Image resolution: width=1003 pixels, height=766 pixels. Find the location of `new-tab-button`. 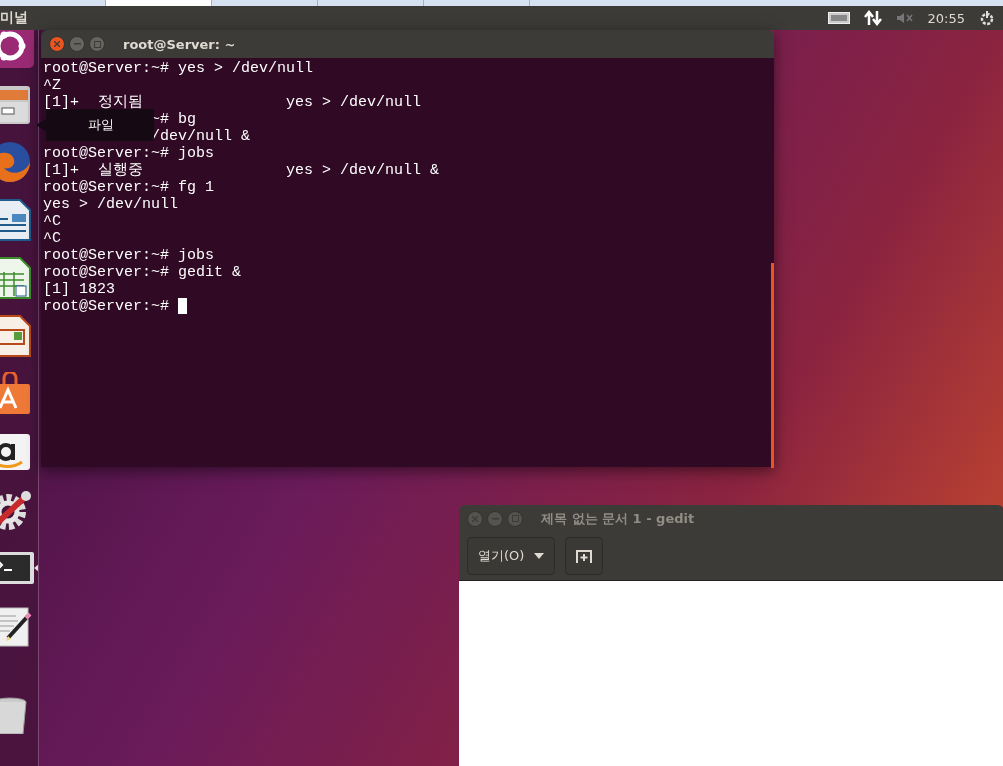

new-tab-button is located at coordinates (584, 556).